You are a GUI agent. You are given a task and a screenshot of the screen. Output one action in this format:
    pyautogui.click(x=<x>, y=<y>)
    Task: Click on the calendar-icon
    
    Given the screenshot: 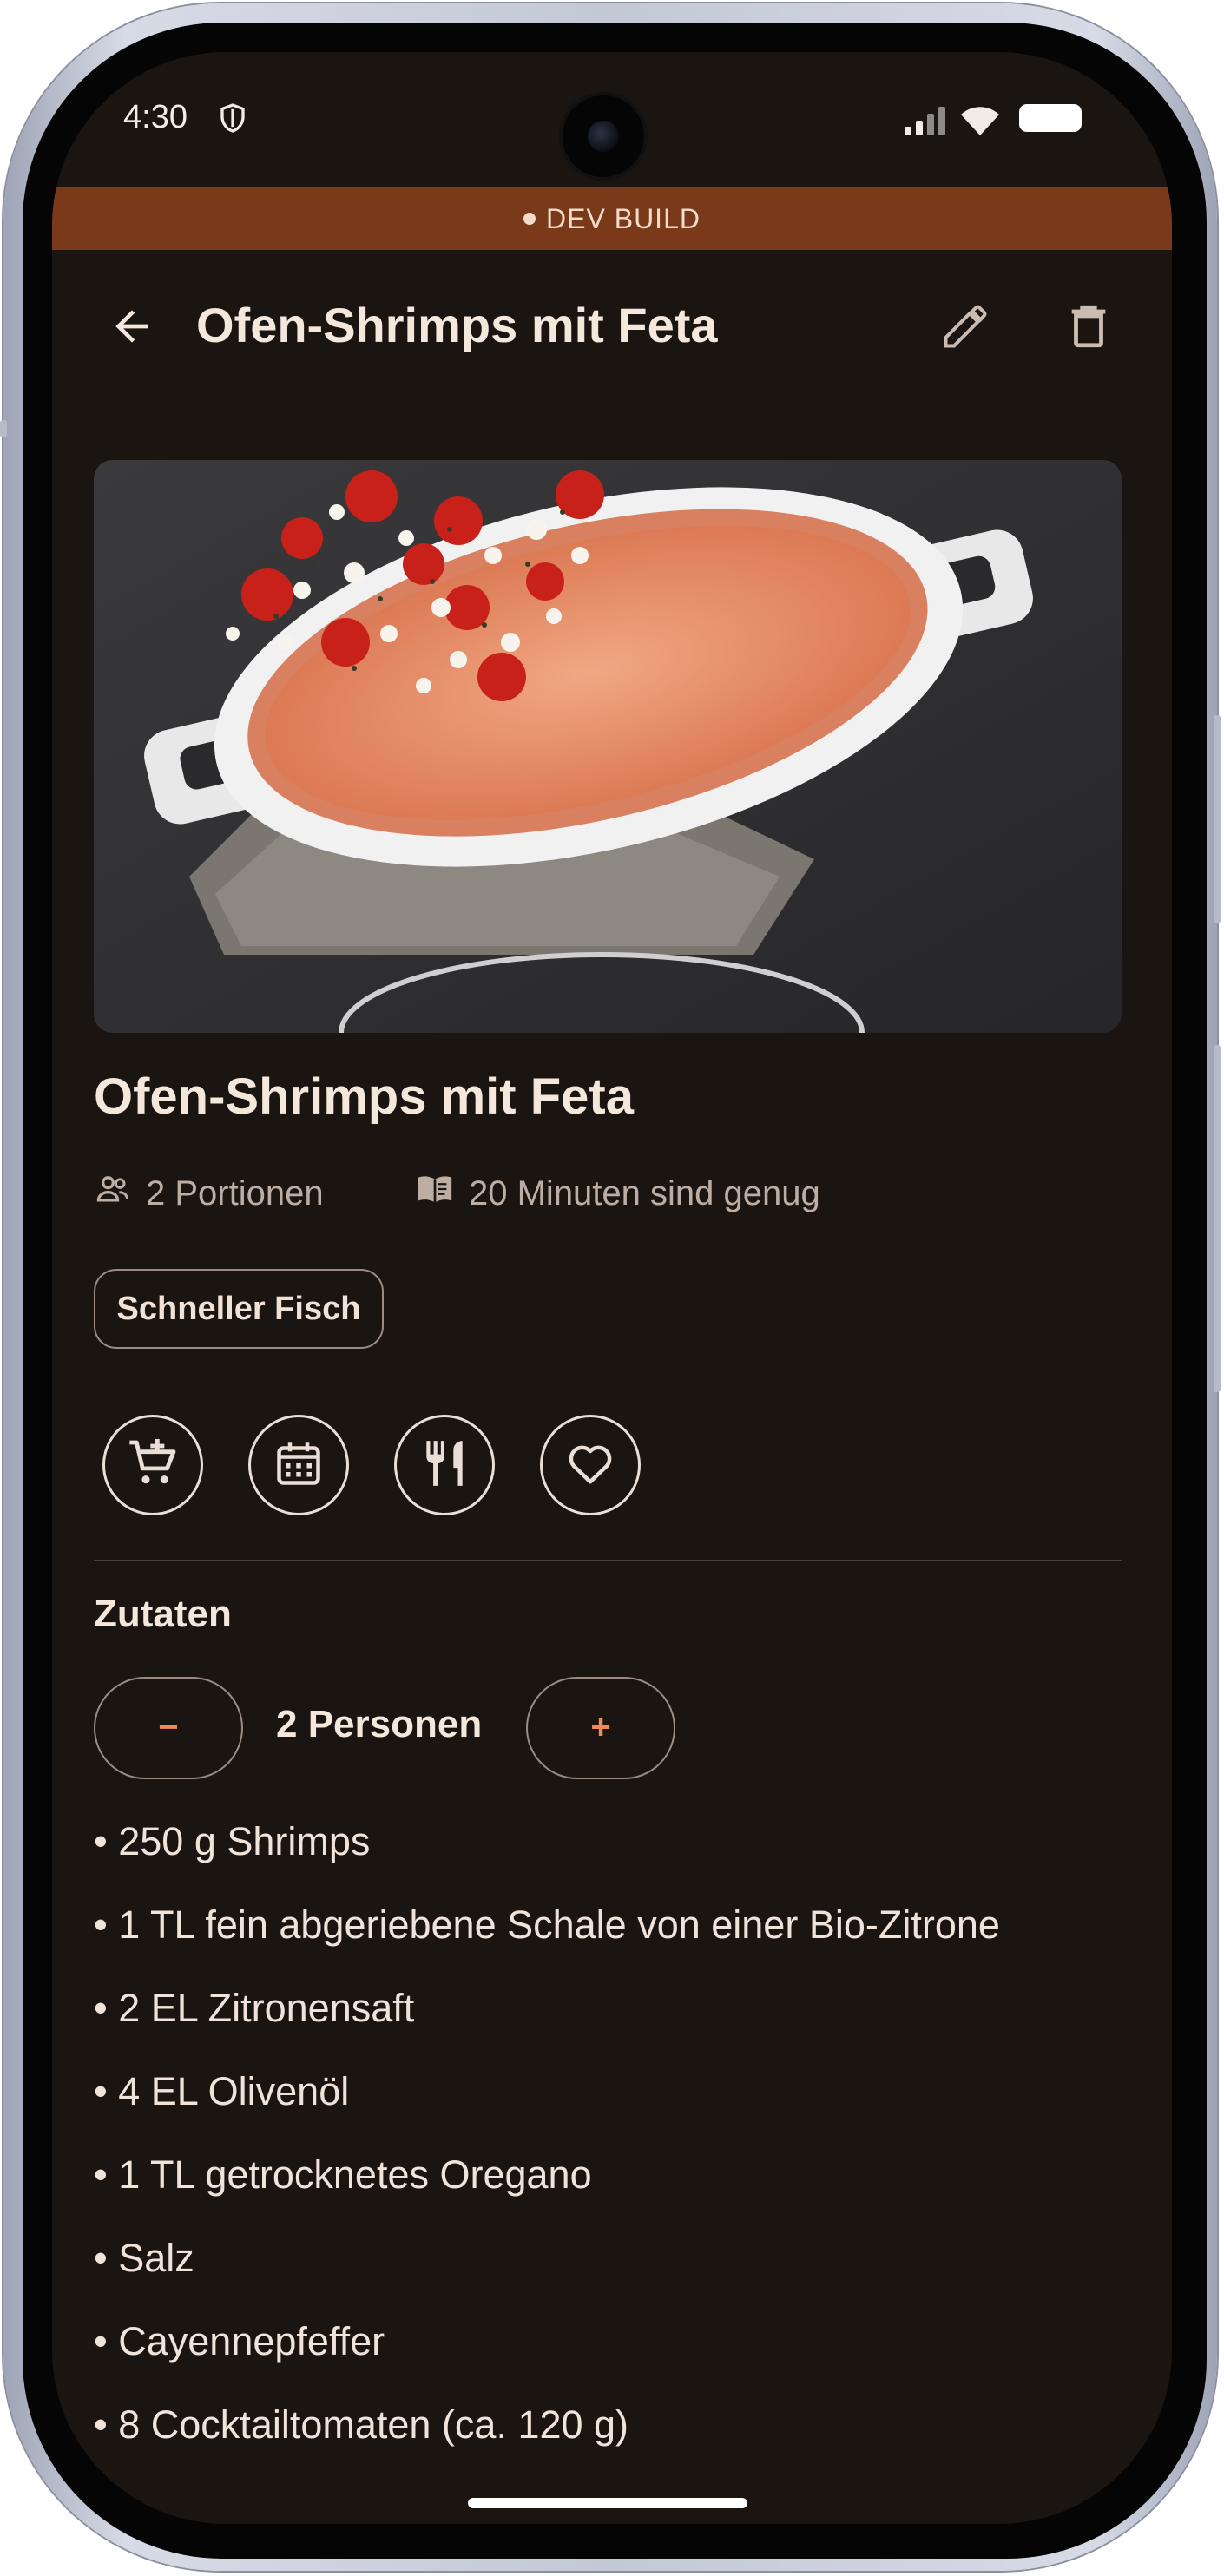 What is the action you would take?
    pyautogui.click(x=299, y=1466)
    